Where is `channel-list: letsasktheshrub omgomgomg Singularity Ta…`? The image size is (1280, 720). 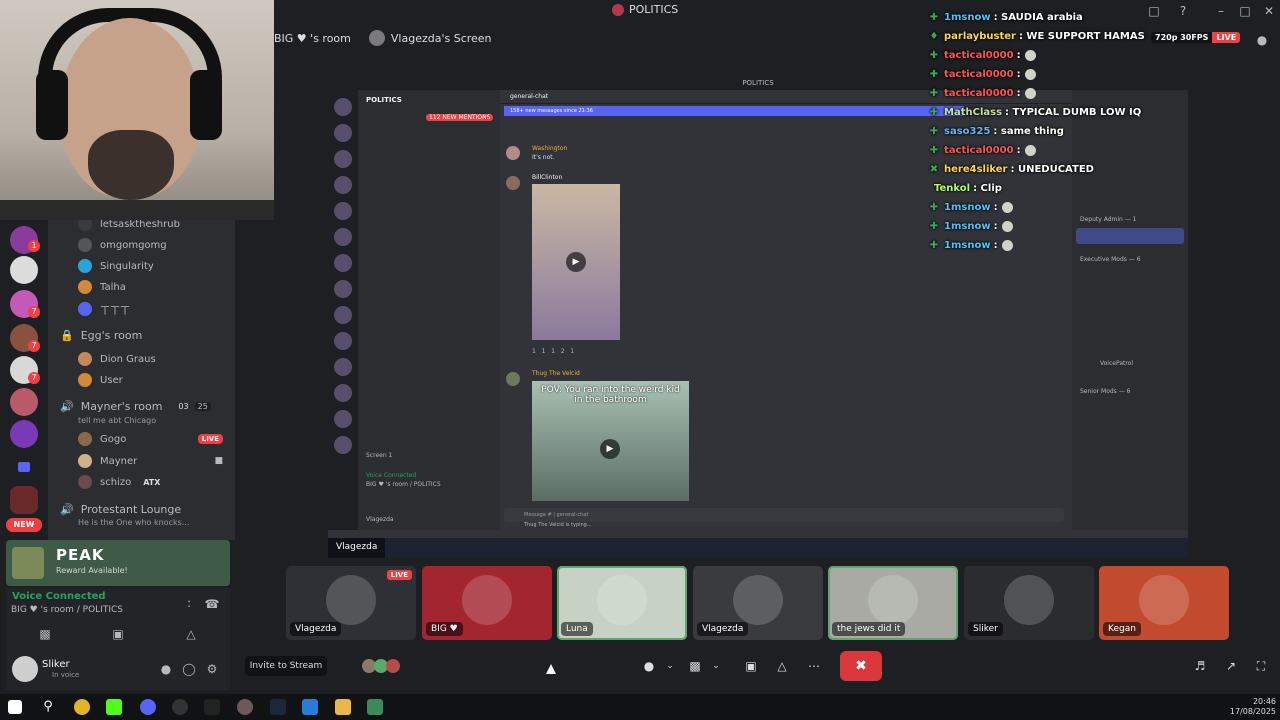 channel-list: letsasktheshrub omgomgomg Singularity Ta… is located at coordinates (141, 380).